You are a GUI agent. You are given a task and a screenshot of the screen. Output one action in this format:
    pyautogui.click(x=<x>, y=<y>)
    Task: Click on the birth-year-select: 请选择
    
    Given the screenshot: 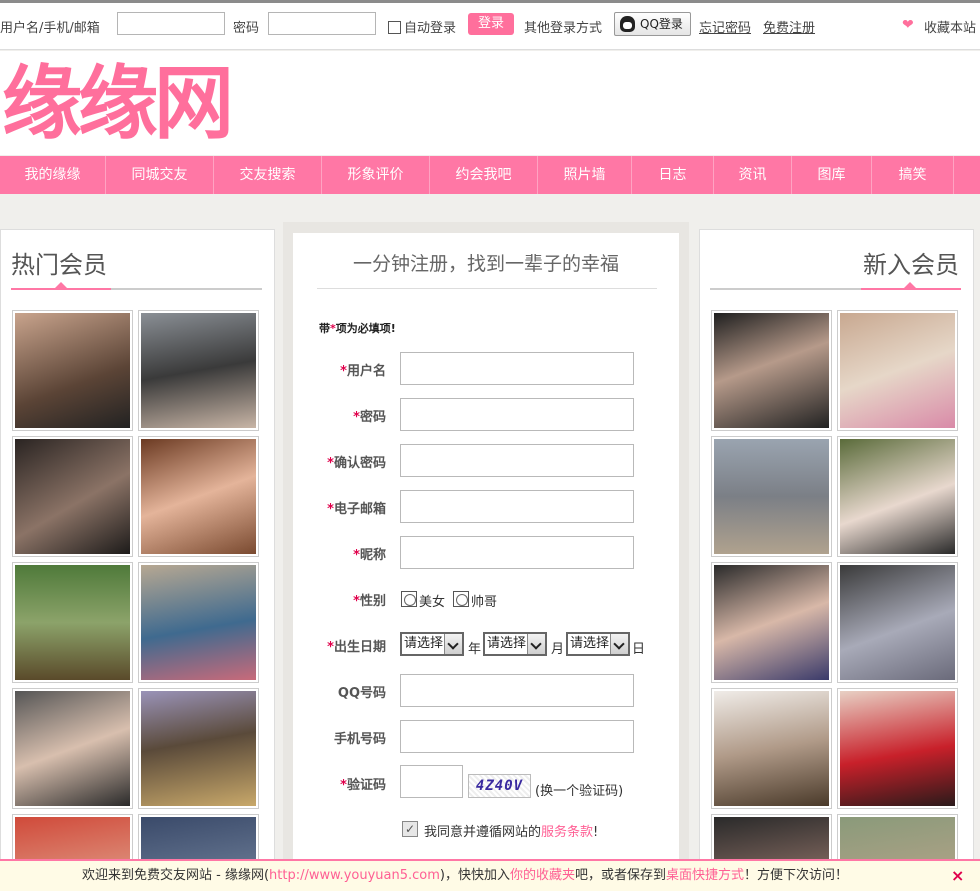 What is the action you would take?
    pyautogui.click(x=432, y=644)
    